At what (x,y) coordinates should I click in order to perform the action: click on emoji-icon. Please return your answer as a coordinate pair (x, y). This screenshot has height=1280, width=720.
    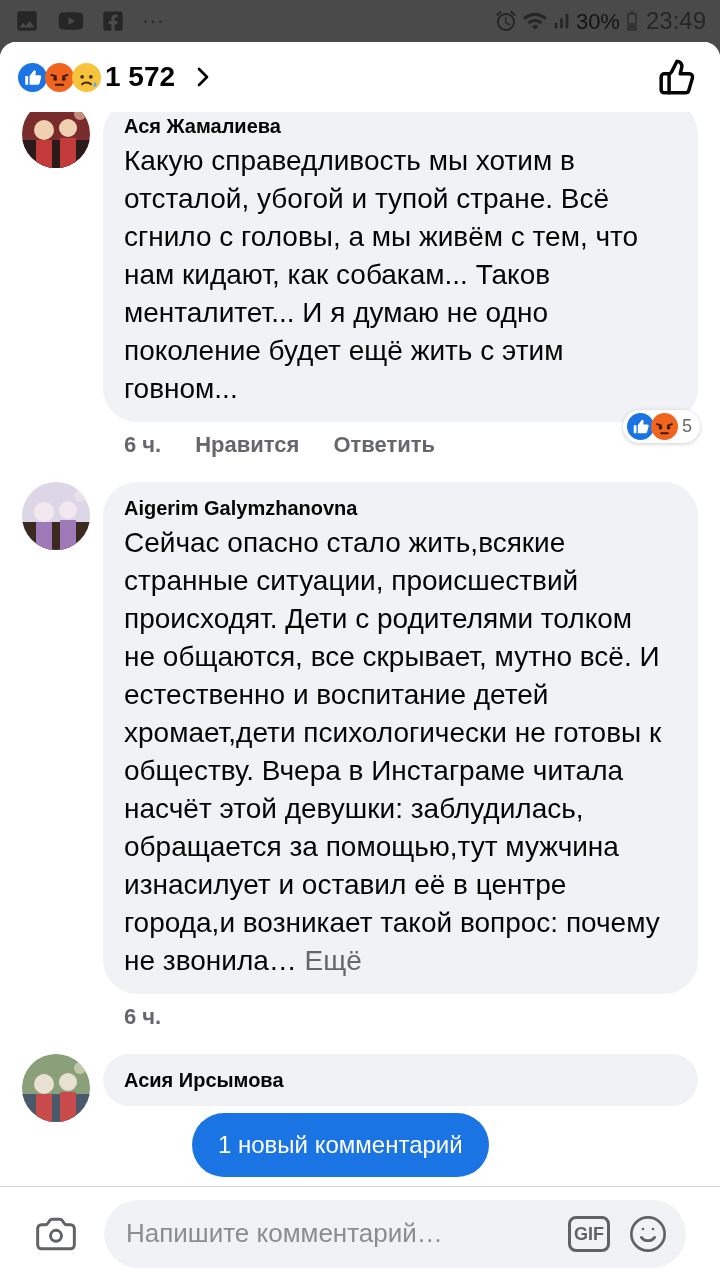
    Looking at the image, I should click on (648, 1233).